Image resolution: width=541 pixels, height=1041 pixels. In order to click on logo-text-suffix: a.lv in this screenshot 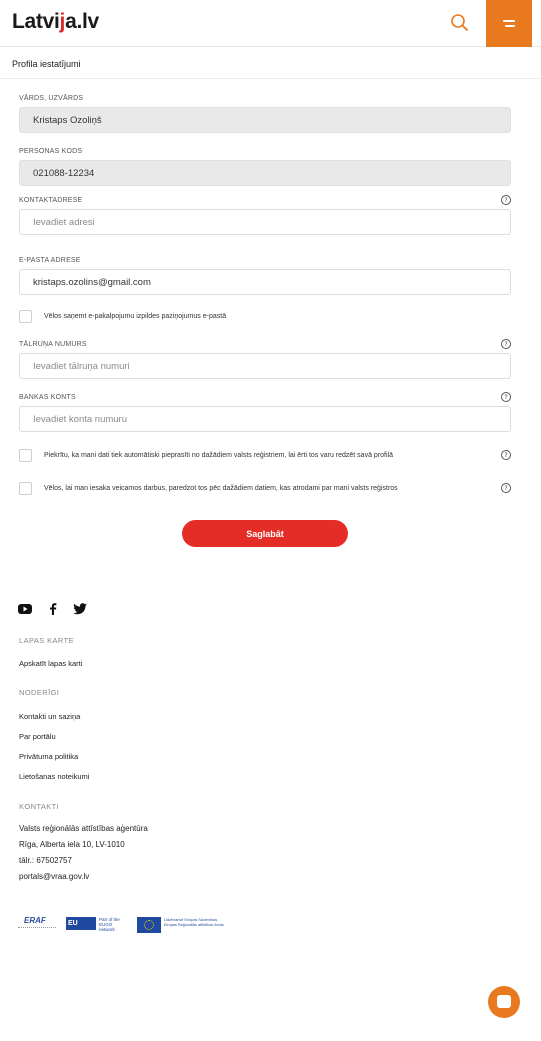, I will do `click(82, 21)`.